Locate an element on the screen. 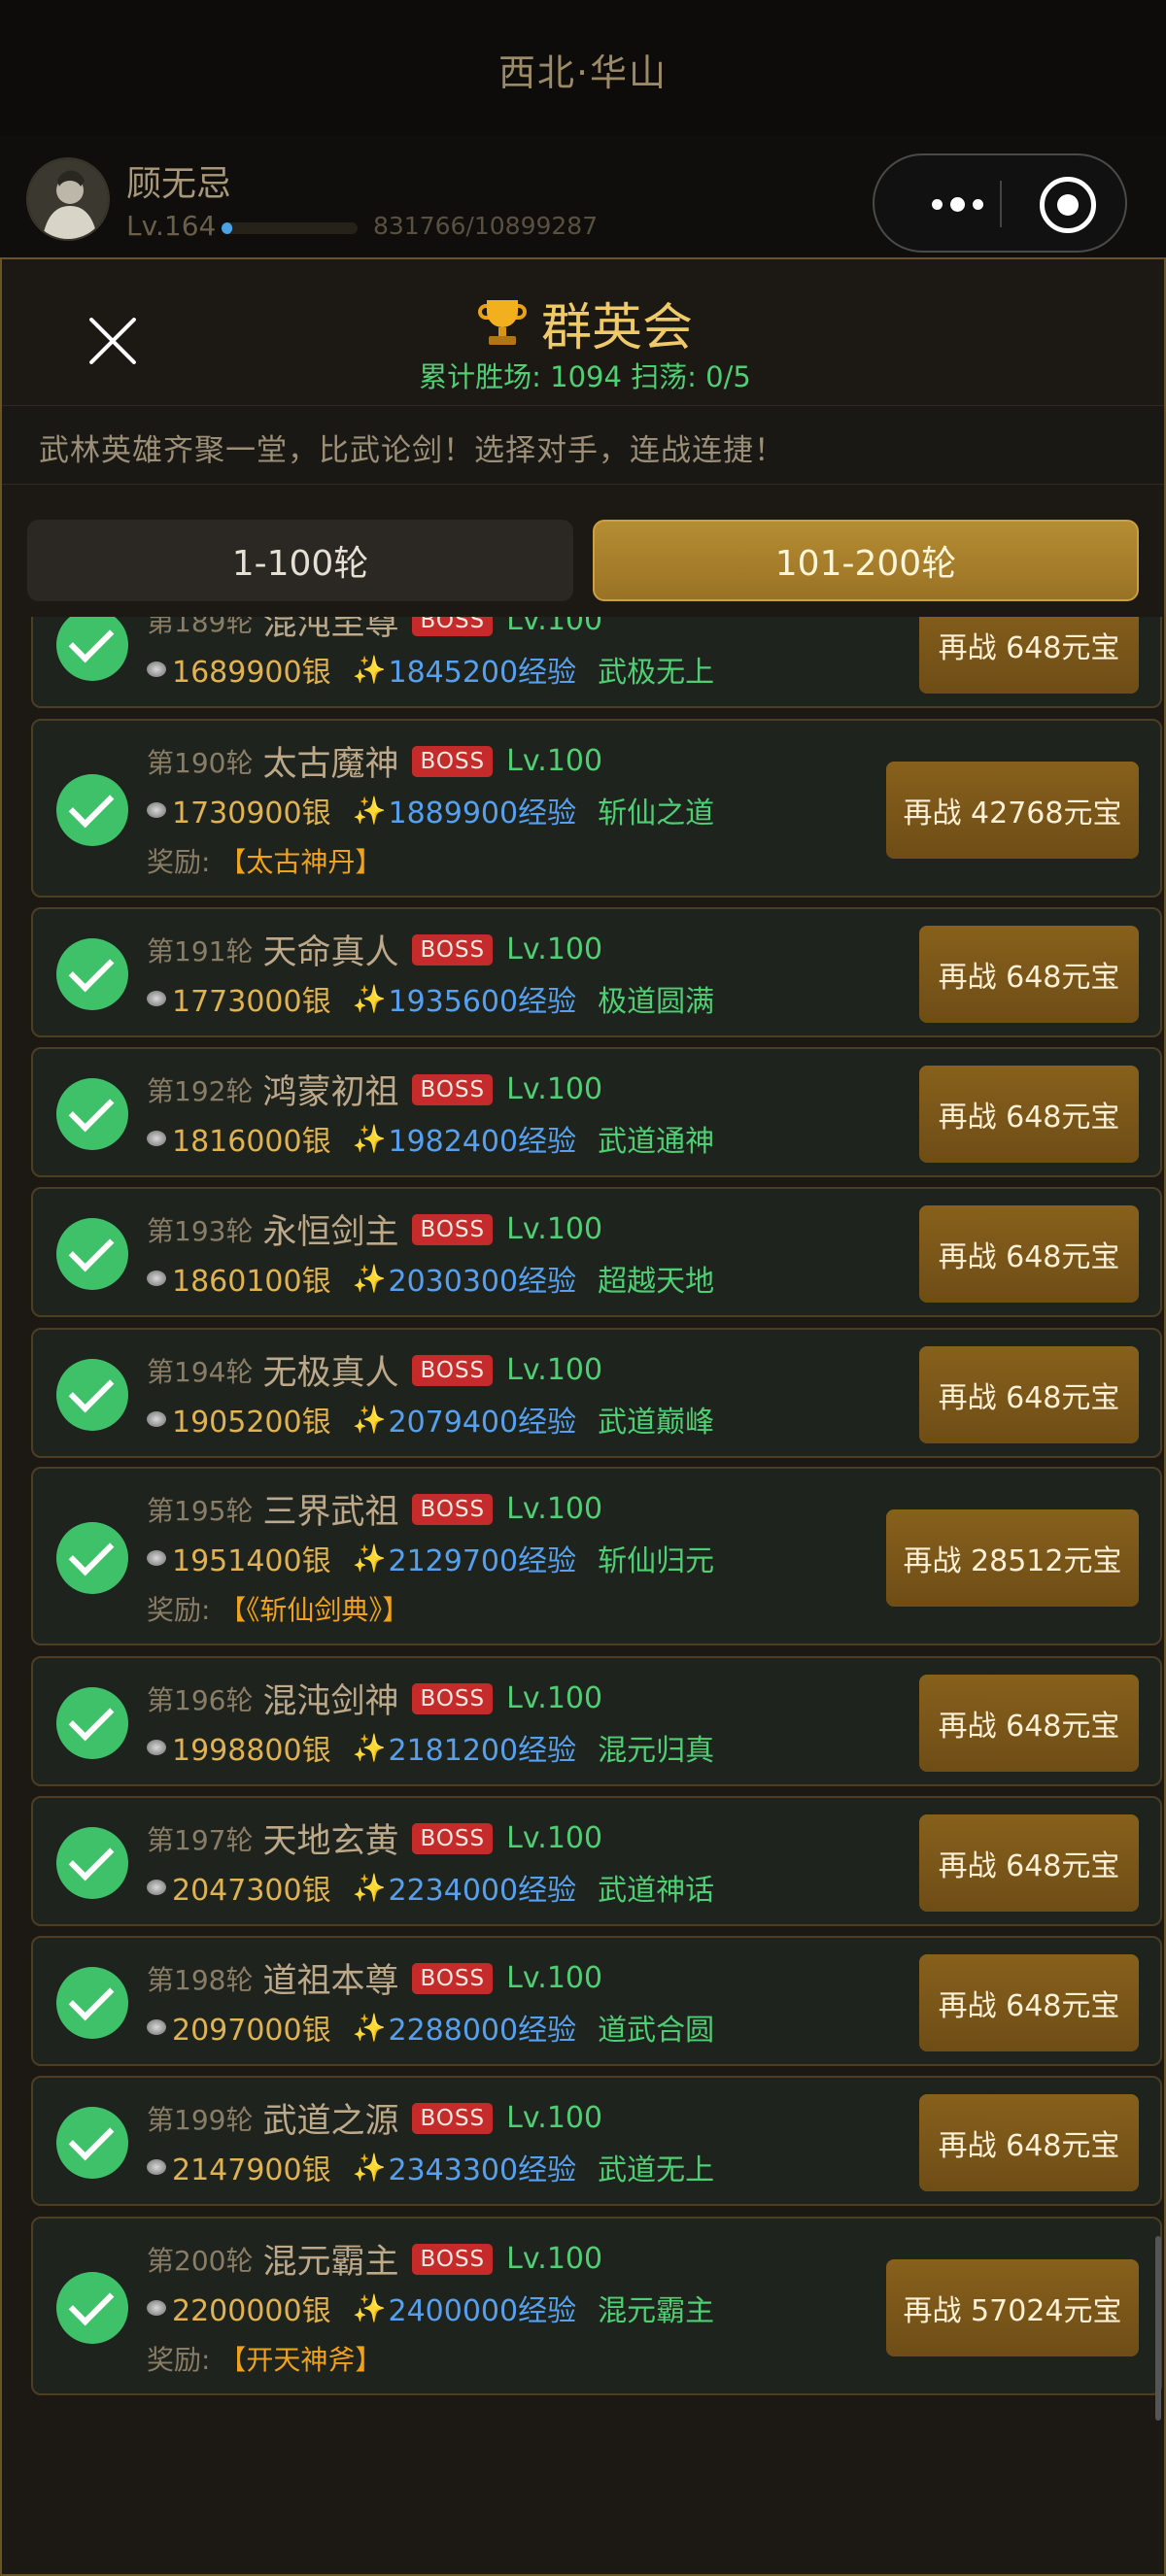  silver-amount: 1816000银 is located at coordinates (251, 1142).